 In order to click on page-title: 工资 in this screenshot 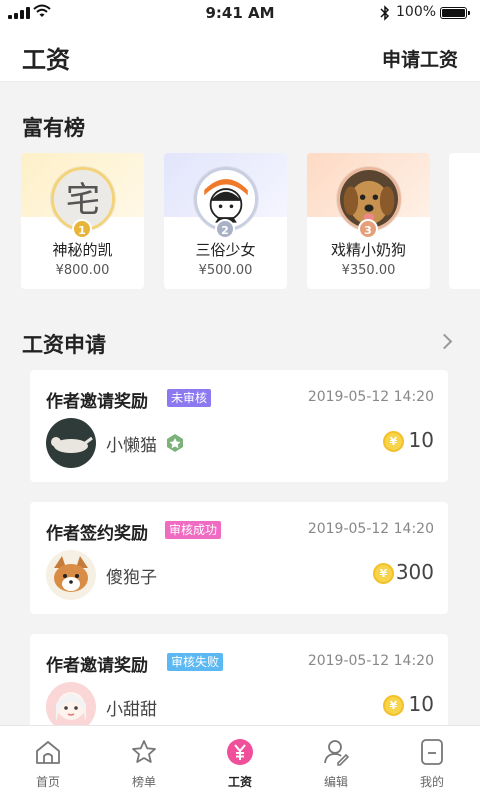, I will do `click(46, 60)`.